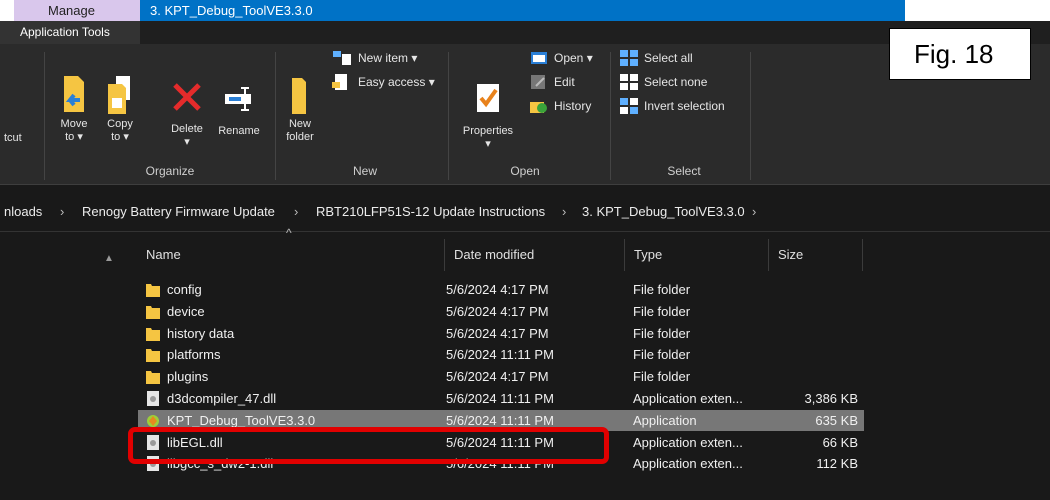 The width and height of the screenshot is (1050, 500). What do you see at coordinates (77, 10) in the screenshot?
I see `manage-tab: Manage` at bounding box center [77, 10].